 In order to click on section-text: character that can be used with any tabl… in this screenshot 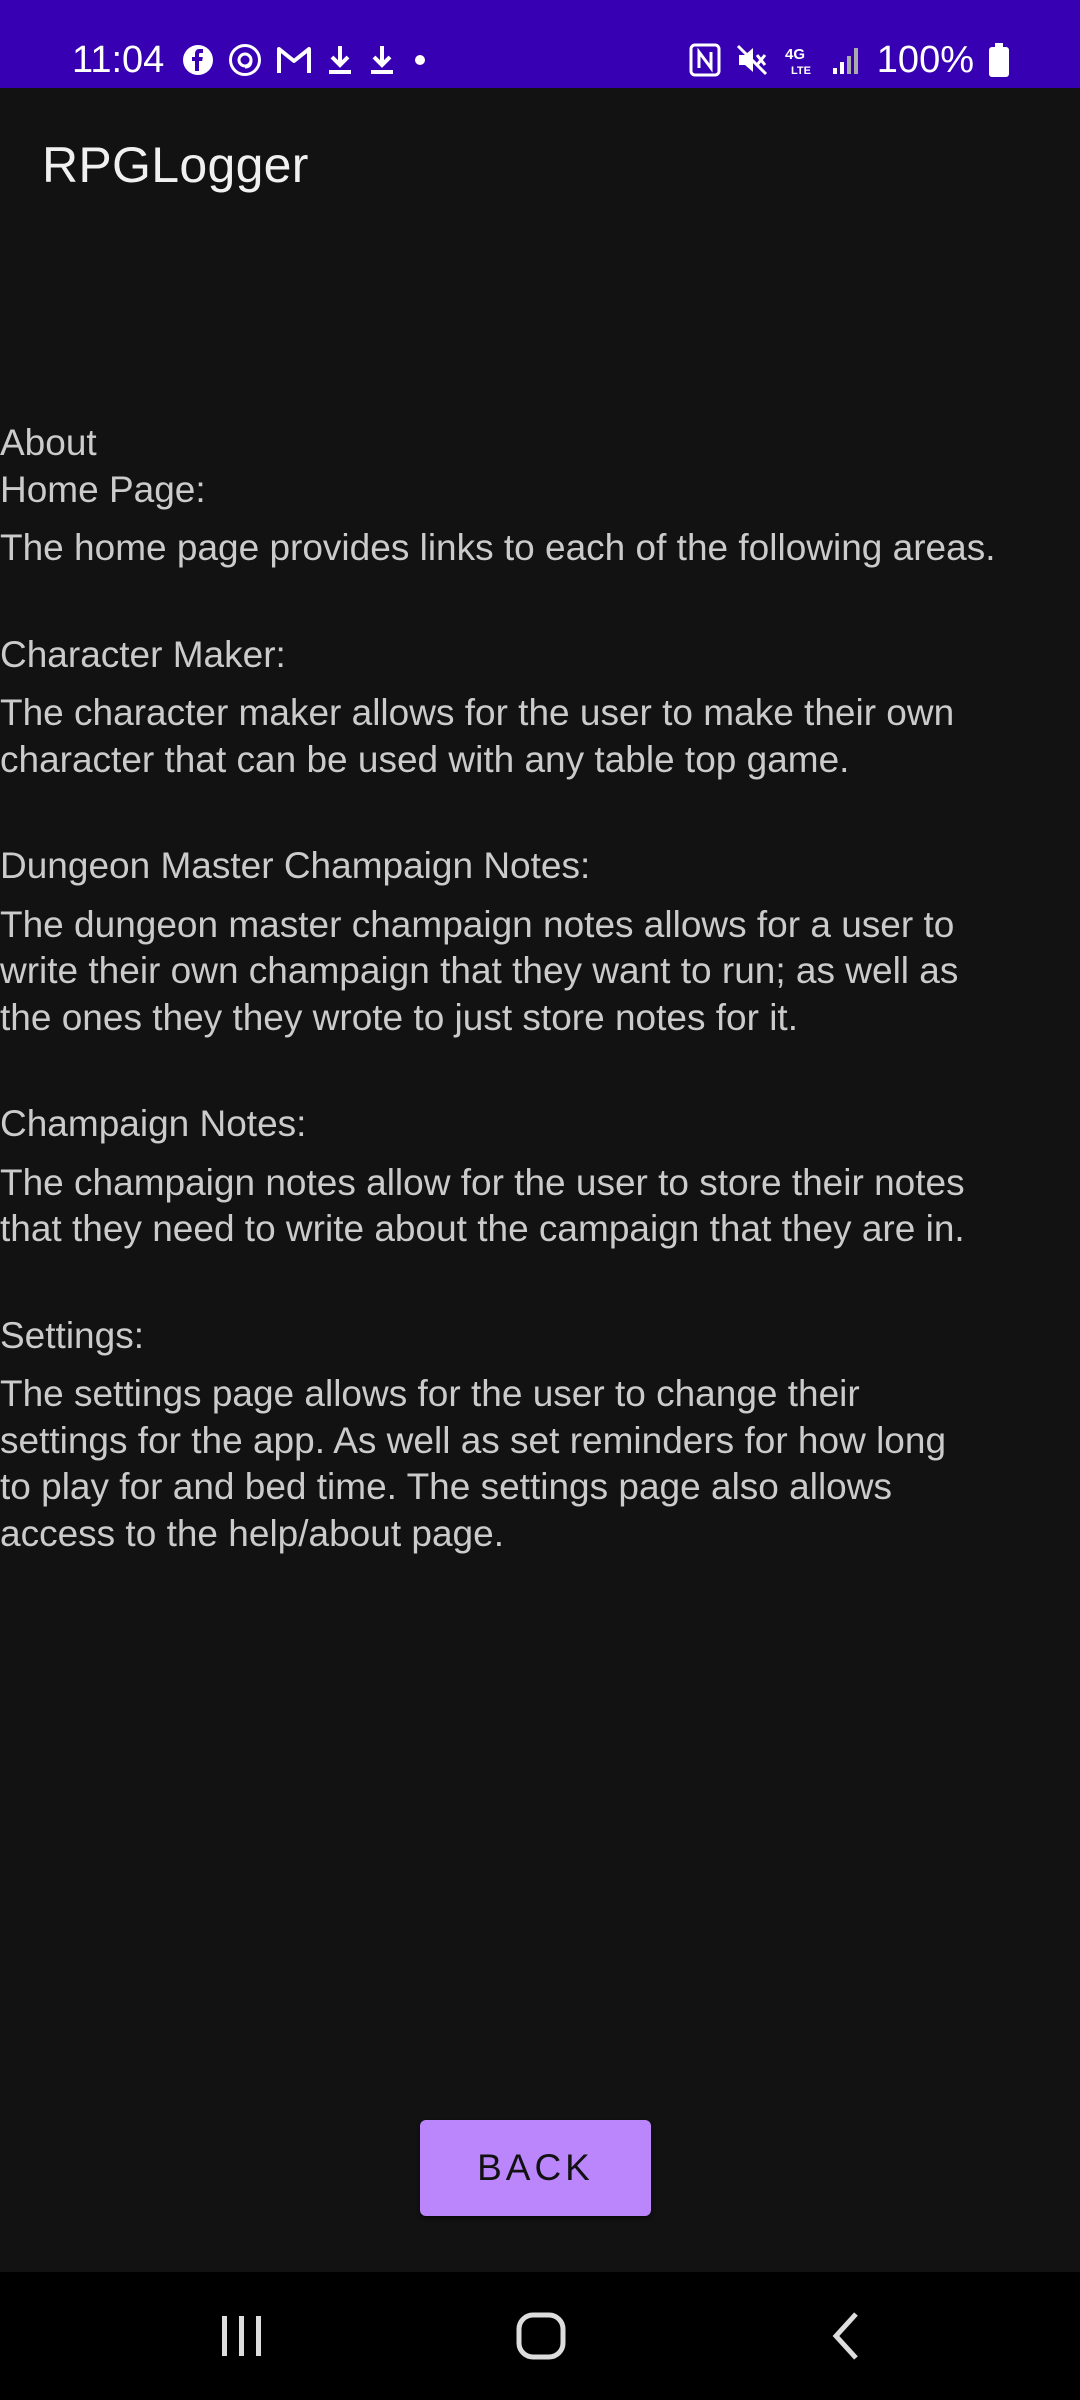, I will do `click(425, 759)`.